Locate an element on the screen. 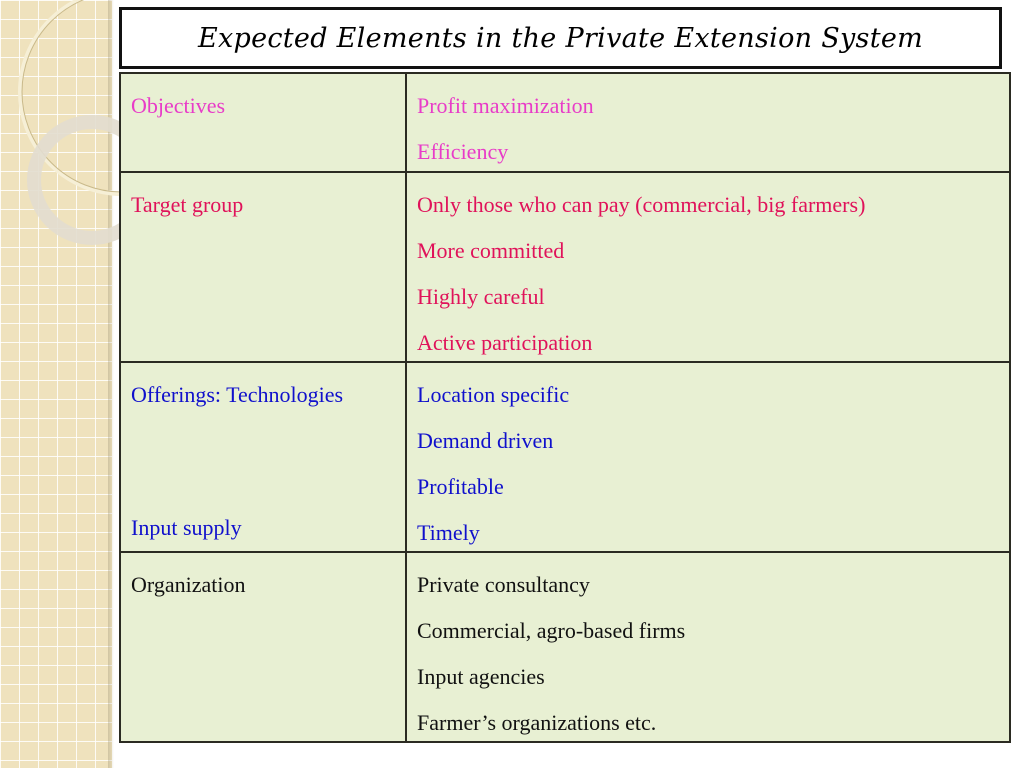 The height and width of the screenshot is (768, 1024). row-label: Offerings: Technologies is located at coordinates (237, 394).